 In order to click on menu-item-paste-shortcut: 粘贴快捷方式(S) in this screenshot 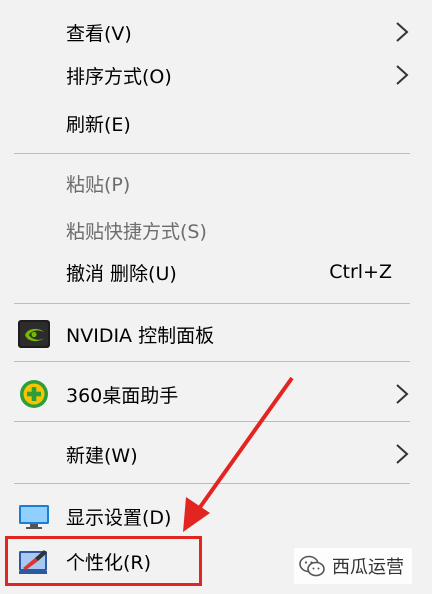, I will do `click(216, 230)`.